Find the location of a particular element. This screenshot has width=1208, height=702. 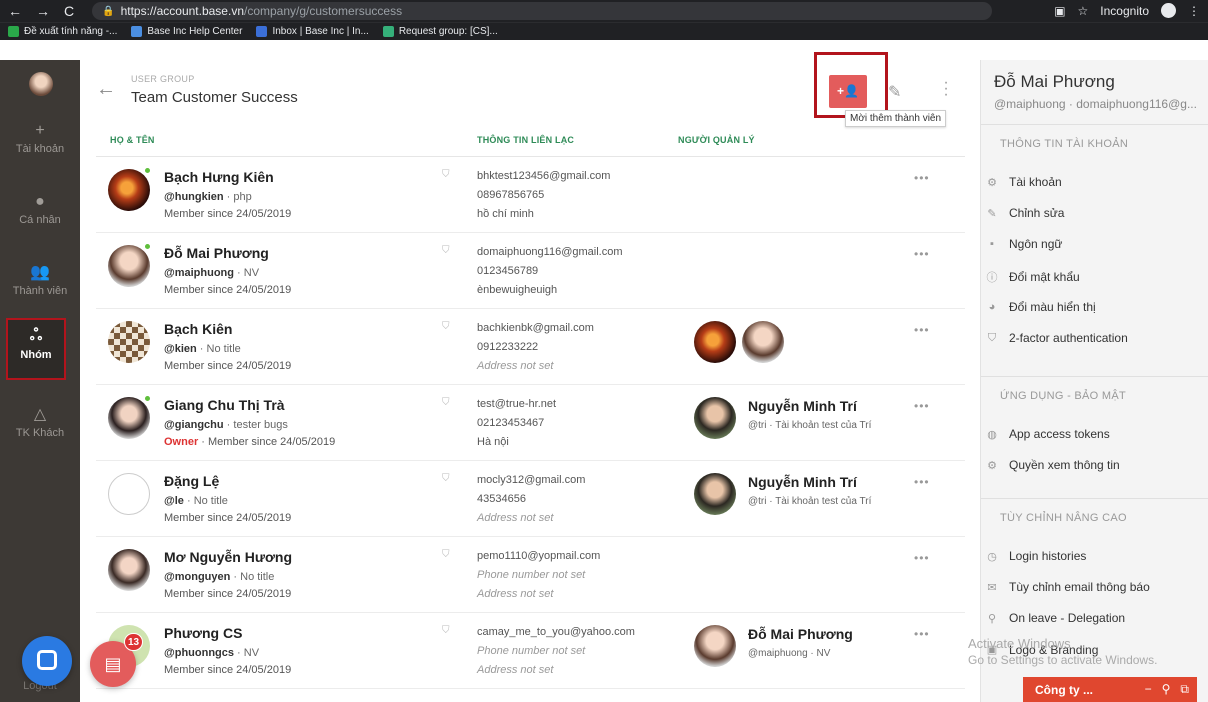

member-name: Đặng Lệ is located at coordinates (191, 481).